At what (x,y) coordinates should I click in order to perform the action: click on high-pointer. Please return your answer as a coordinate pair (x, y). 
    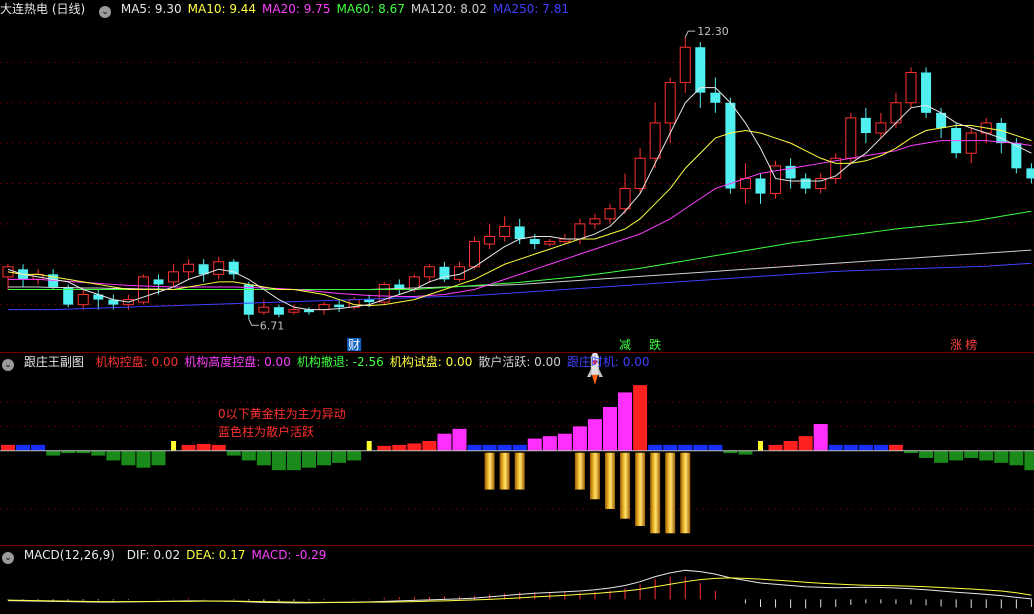
    Looking at the image, I should click on (690, 34).